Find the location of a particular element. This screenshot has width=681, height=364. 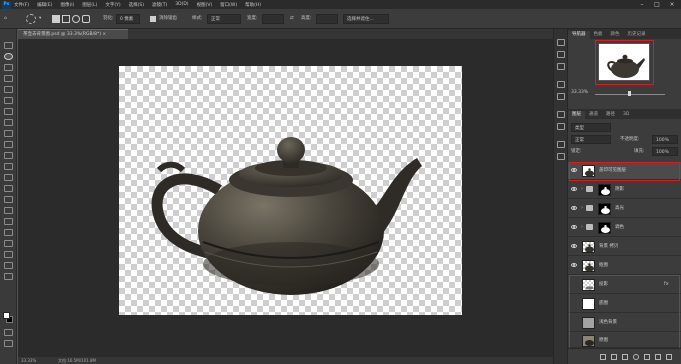

tab-history: 历史记录 is located at coordinates (637, 35).